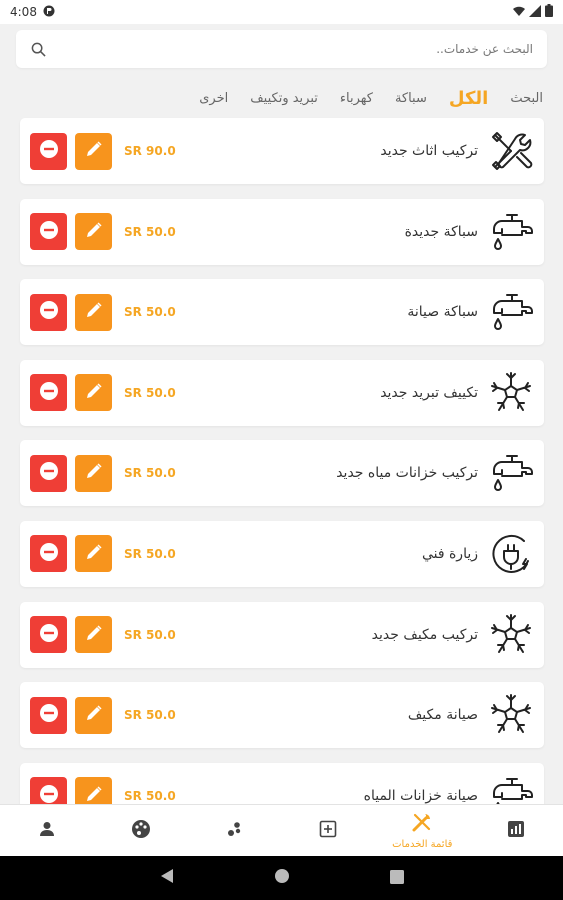 The height and width of the screenshot is (900, 563). What do you see at coordinates (289, 49) in the screenshot?
I see `search-input` at bounding box center [289, 49].